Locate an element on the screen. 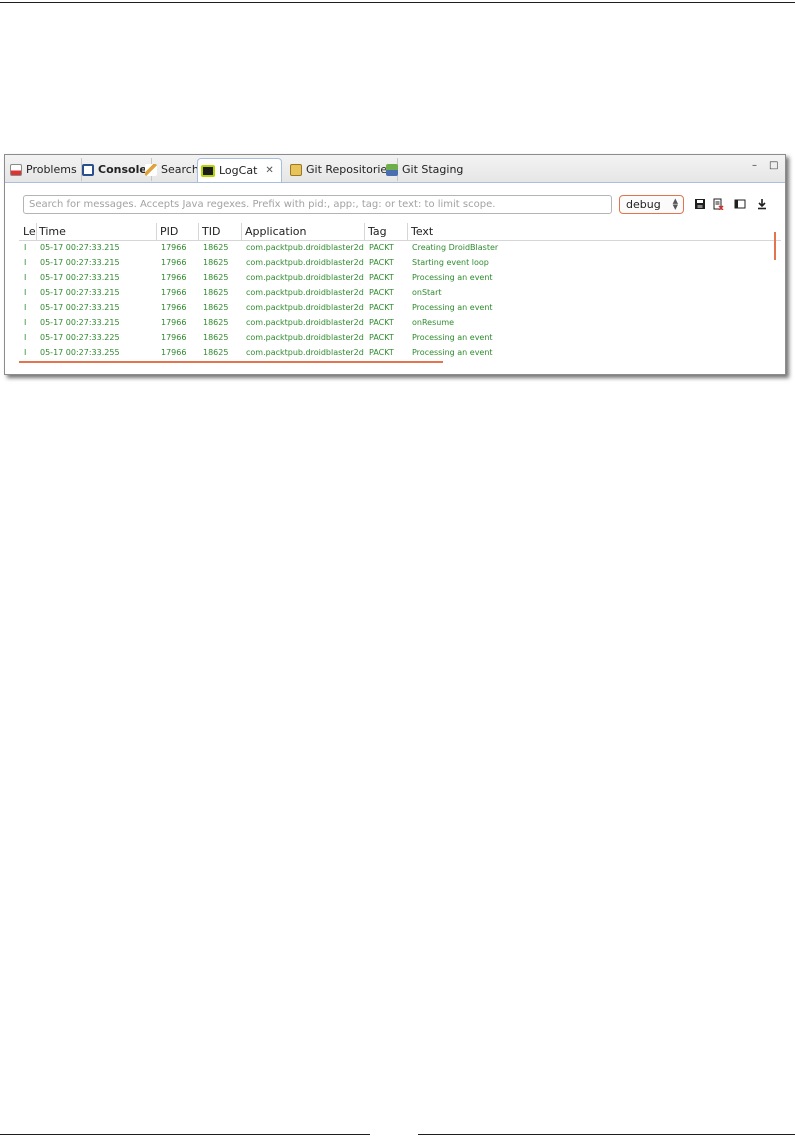 Image resolution: width=795 pixels, height=1142 pixels. column-header-text: Text is located at coordinates (422, 231).